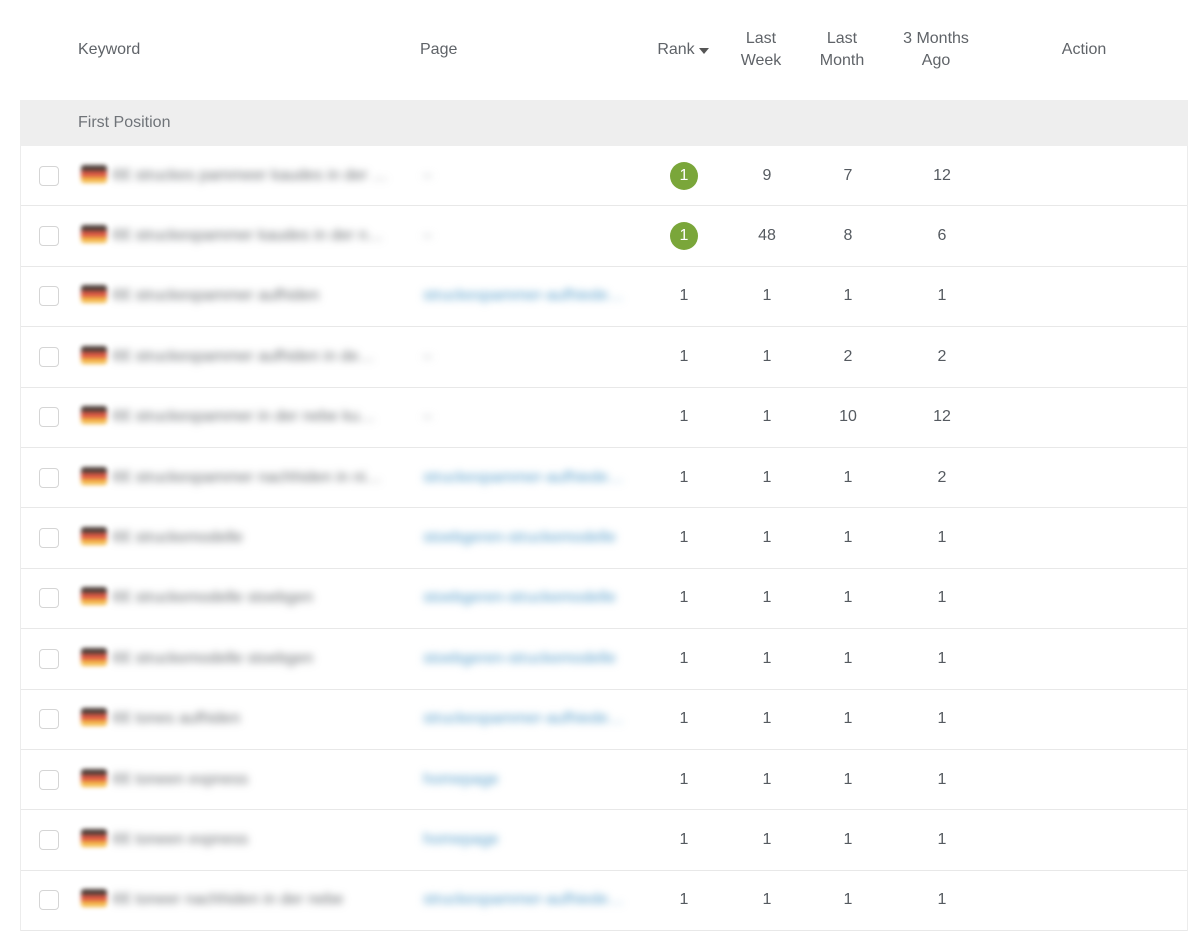 The image size is (1200, 933). What do you see at coordinates (942, 175) in the screenshot?
I see `three-months-ago-value: 12` at bounding box center [942, 175].